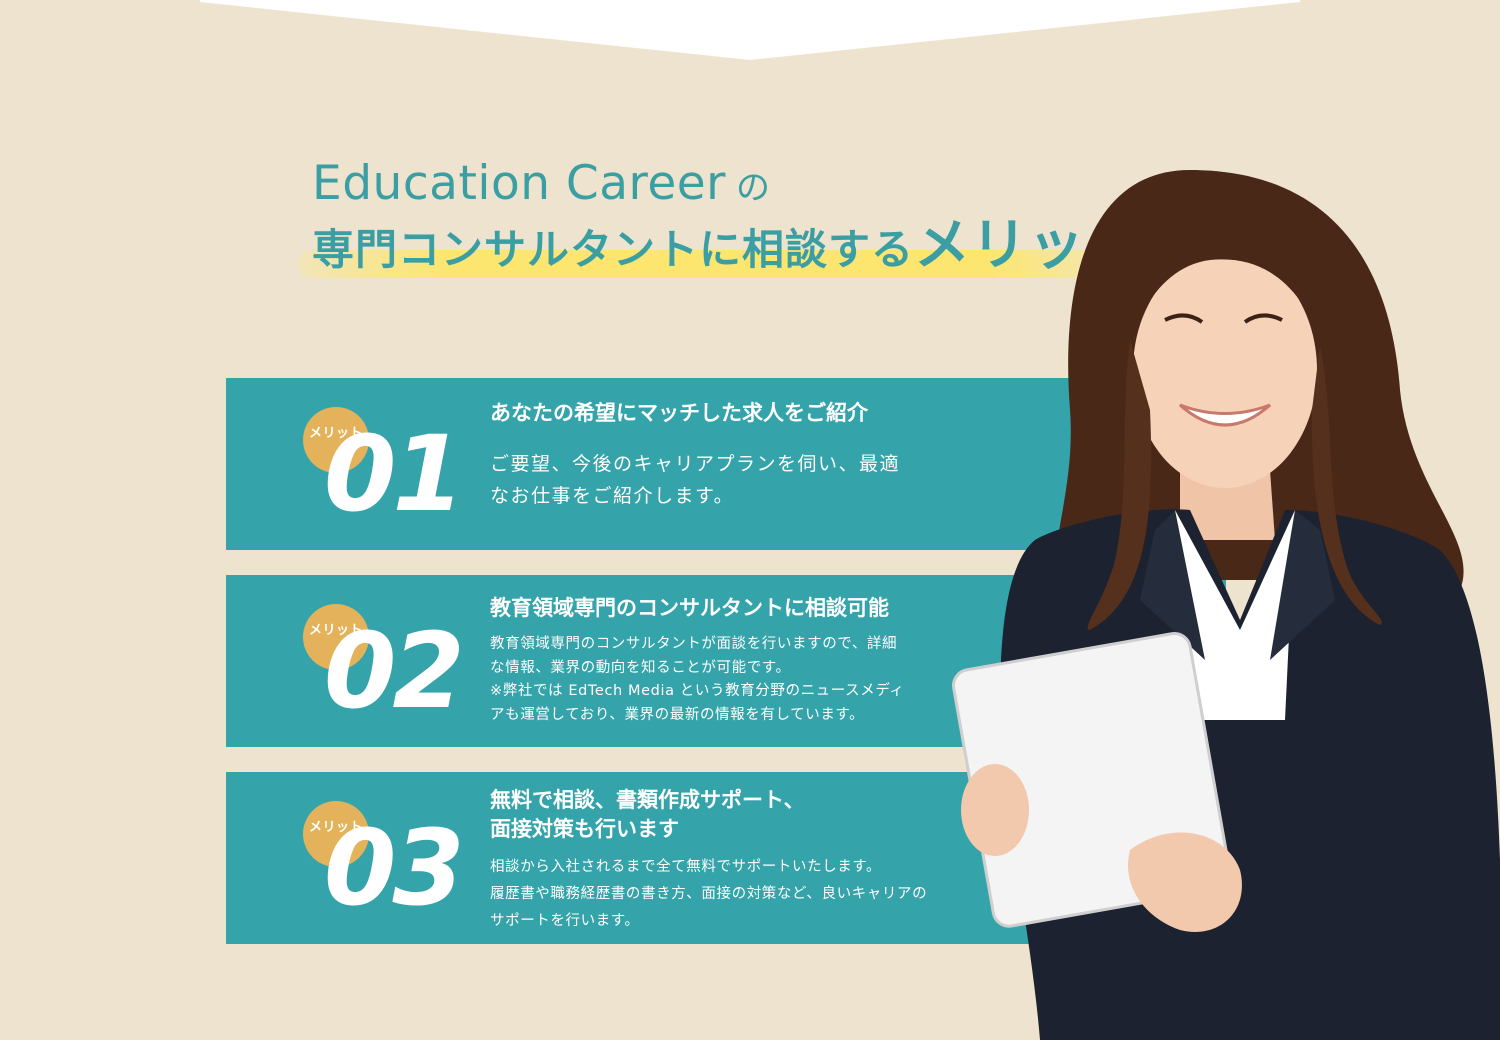  I want to click on merit-description-line: 相談から入社されるまで全て無料でサポートいたします。, so click(686, 867).